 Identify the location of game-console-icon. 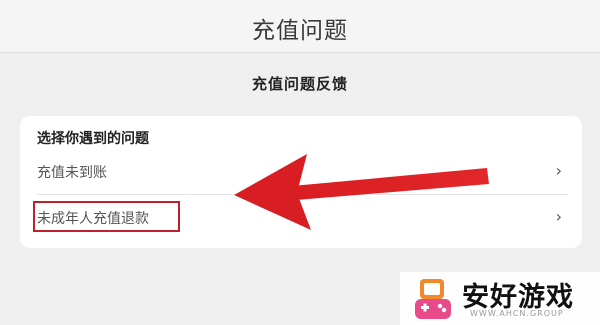
(433, 299).